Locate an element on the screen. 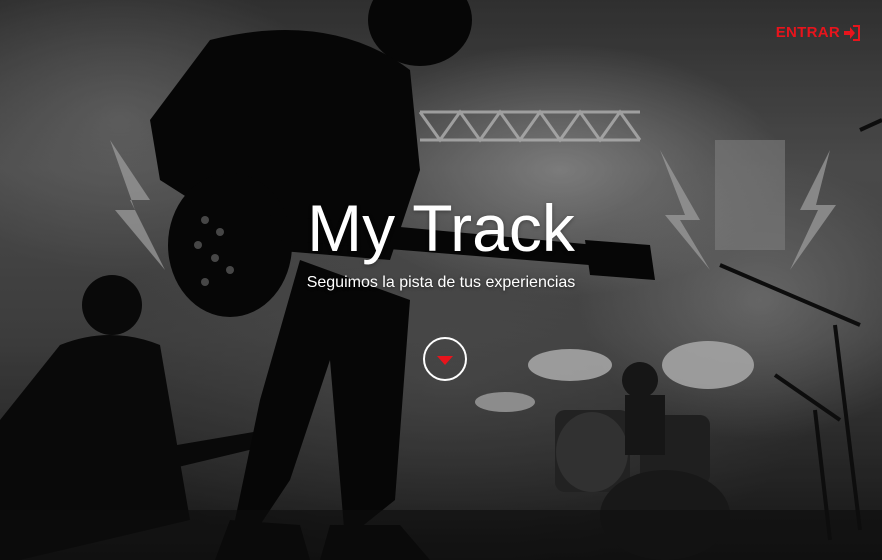 The image size is (882, 560). hero-subtitle: Seguimos la pista de tus experiencias is located at coordinates (441, 282).